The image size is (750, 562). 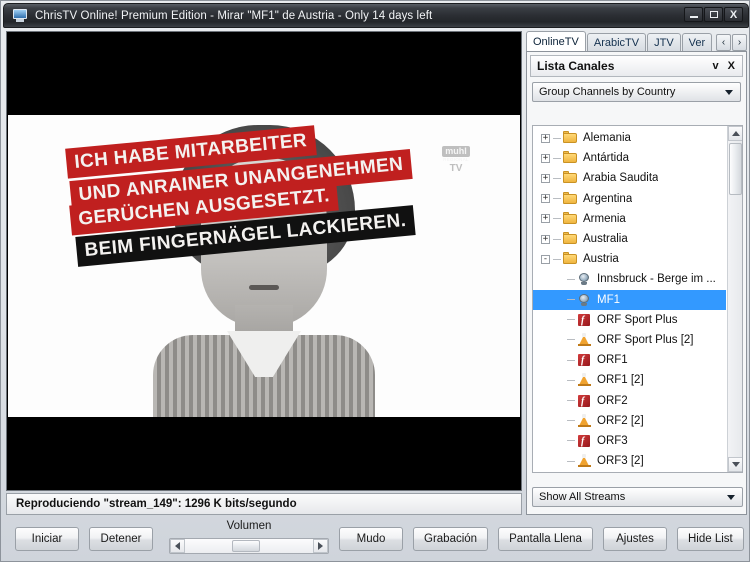 What do you see at coordinates (634, 539) in the screenshot?
I see `settings-button: Ajustes` at bounding box center [634, 539].